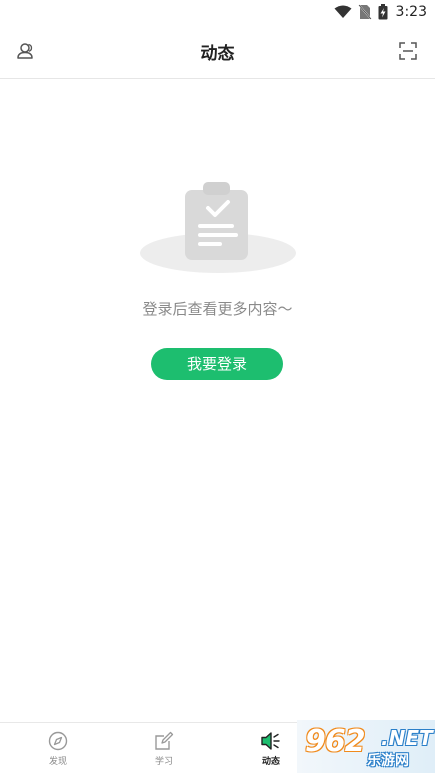  Describe the element at coordinates (164, 740) in the screenshot. I see `edit-icon` at that location.